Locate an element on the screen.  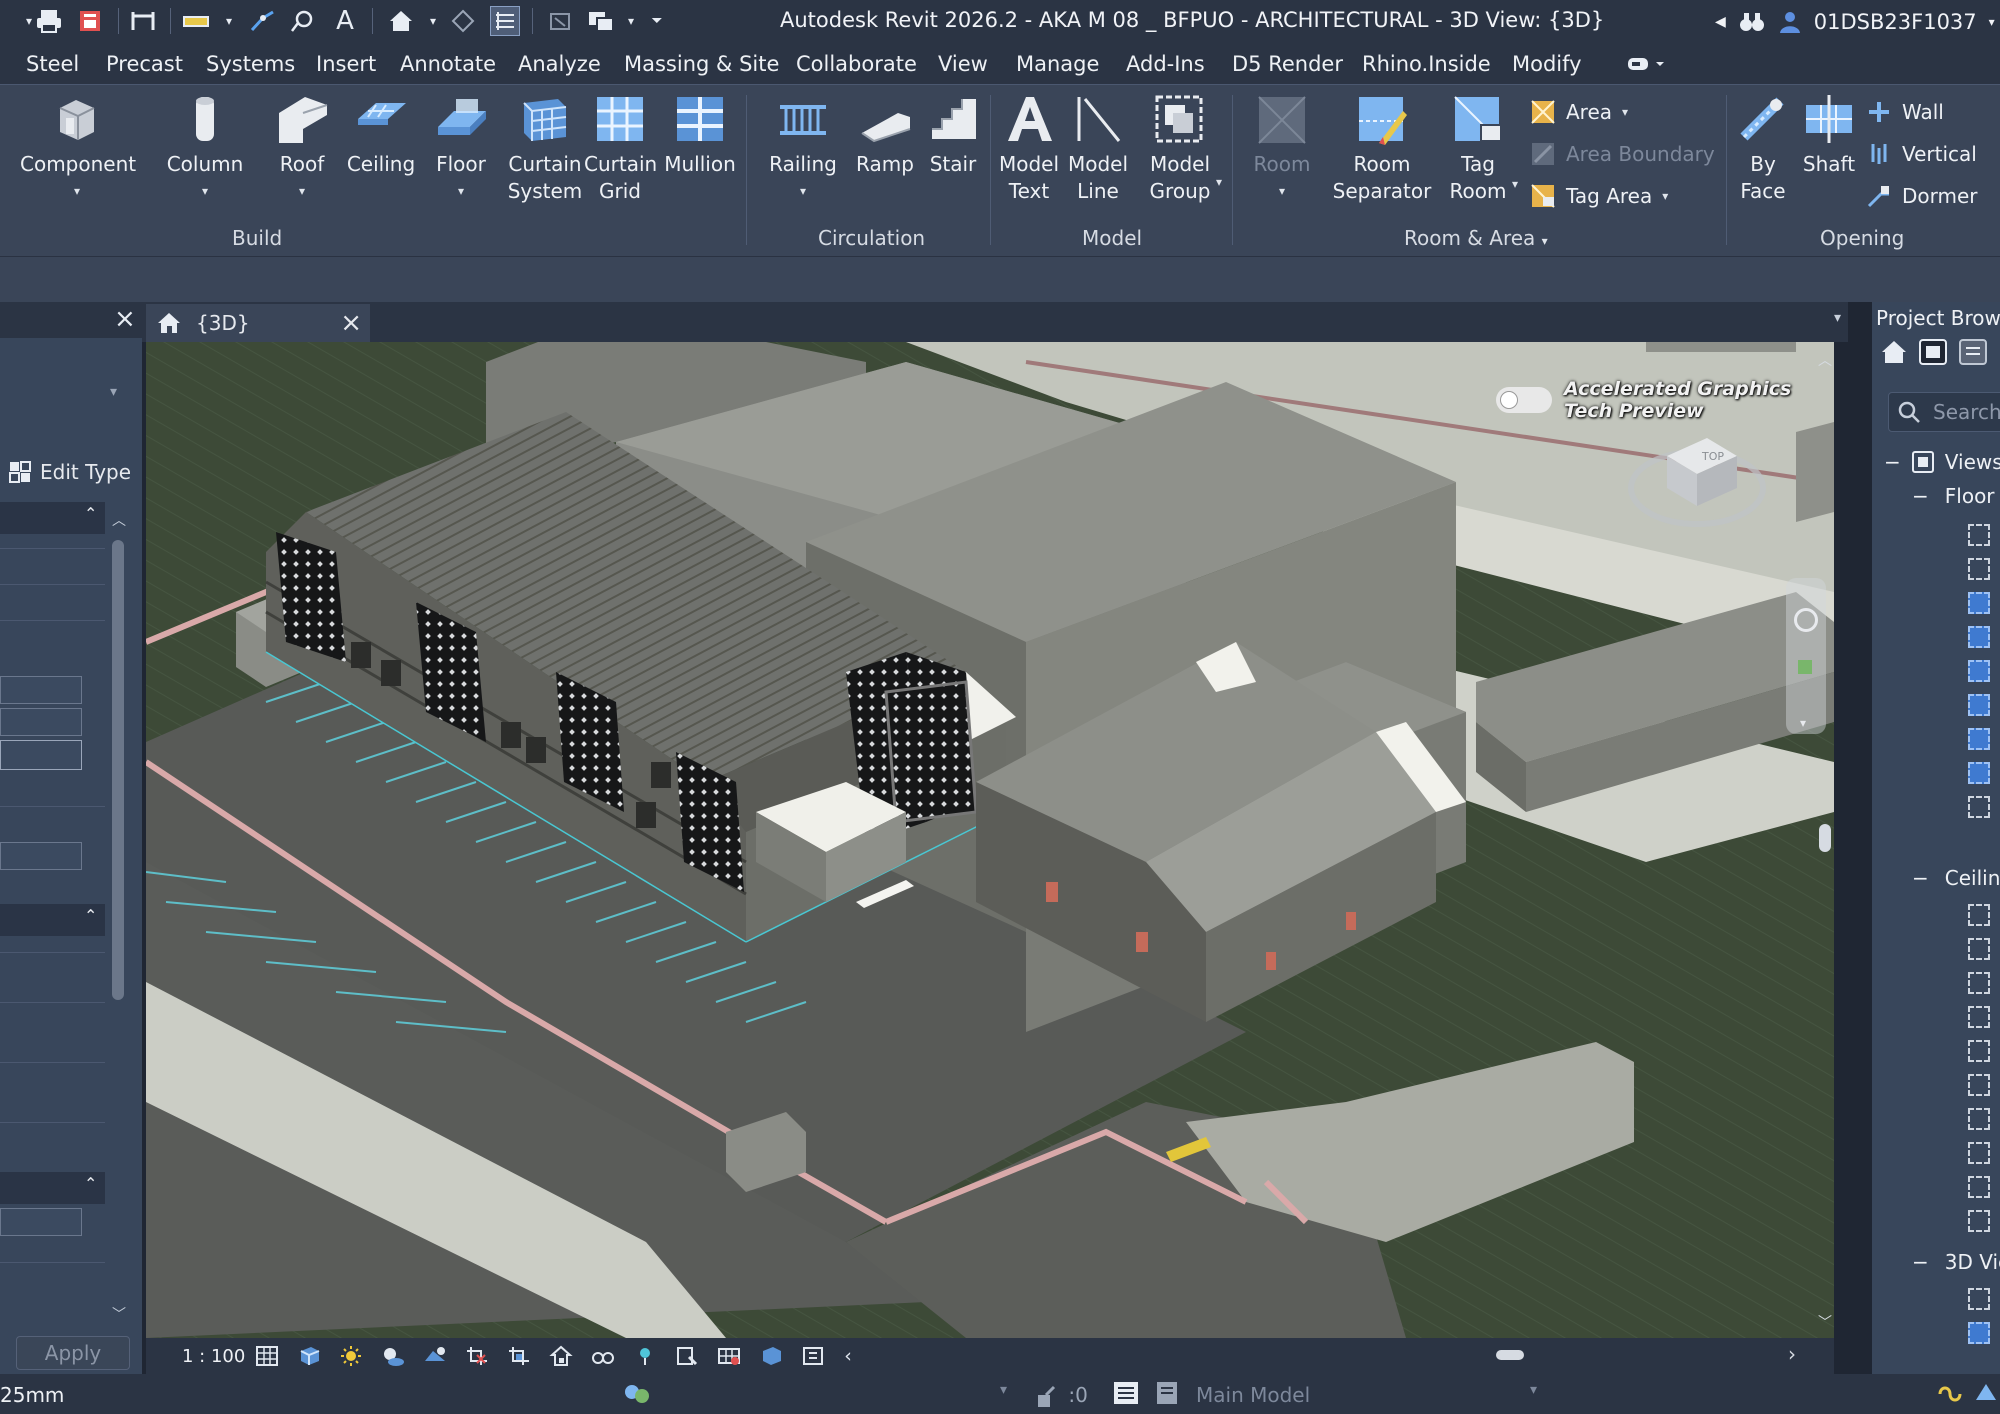
detail-level-icon is located at coordinates (267, 1356).